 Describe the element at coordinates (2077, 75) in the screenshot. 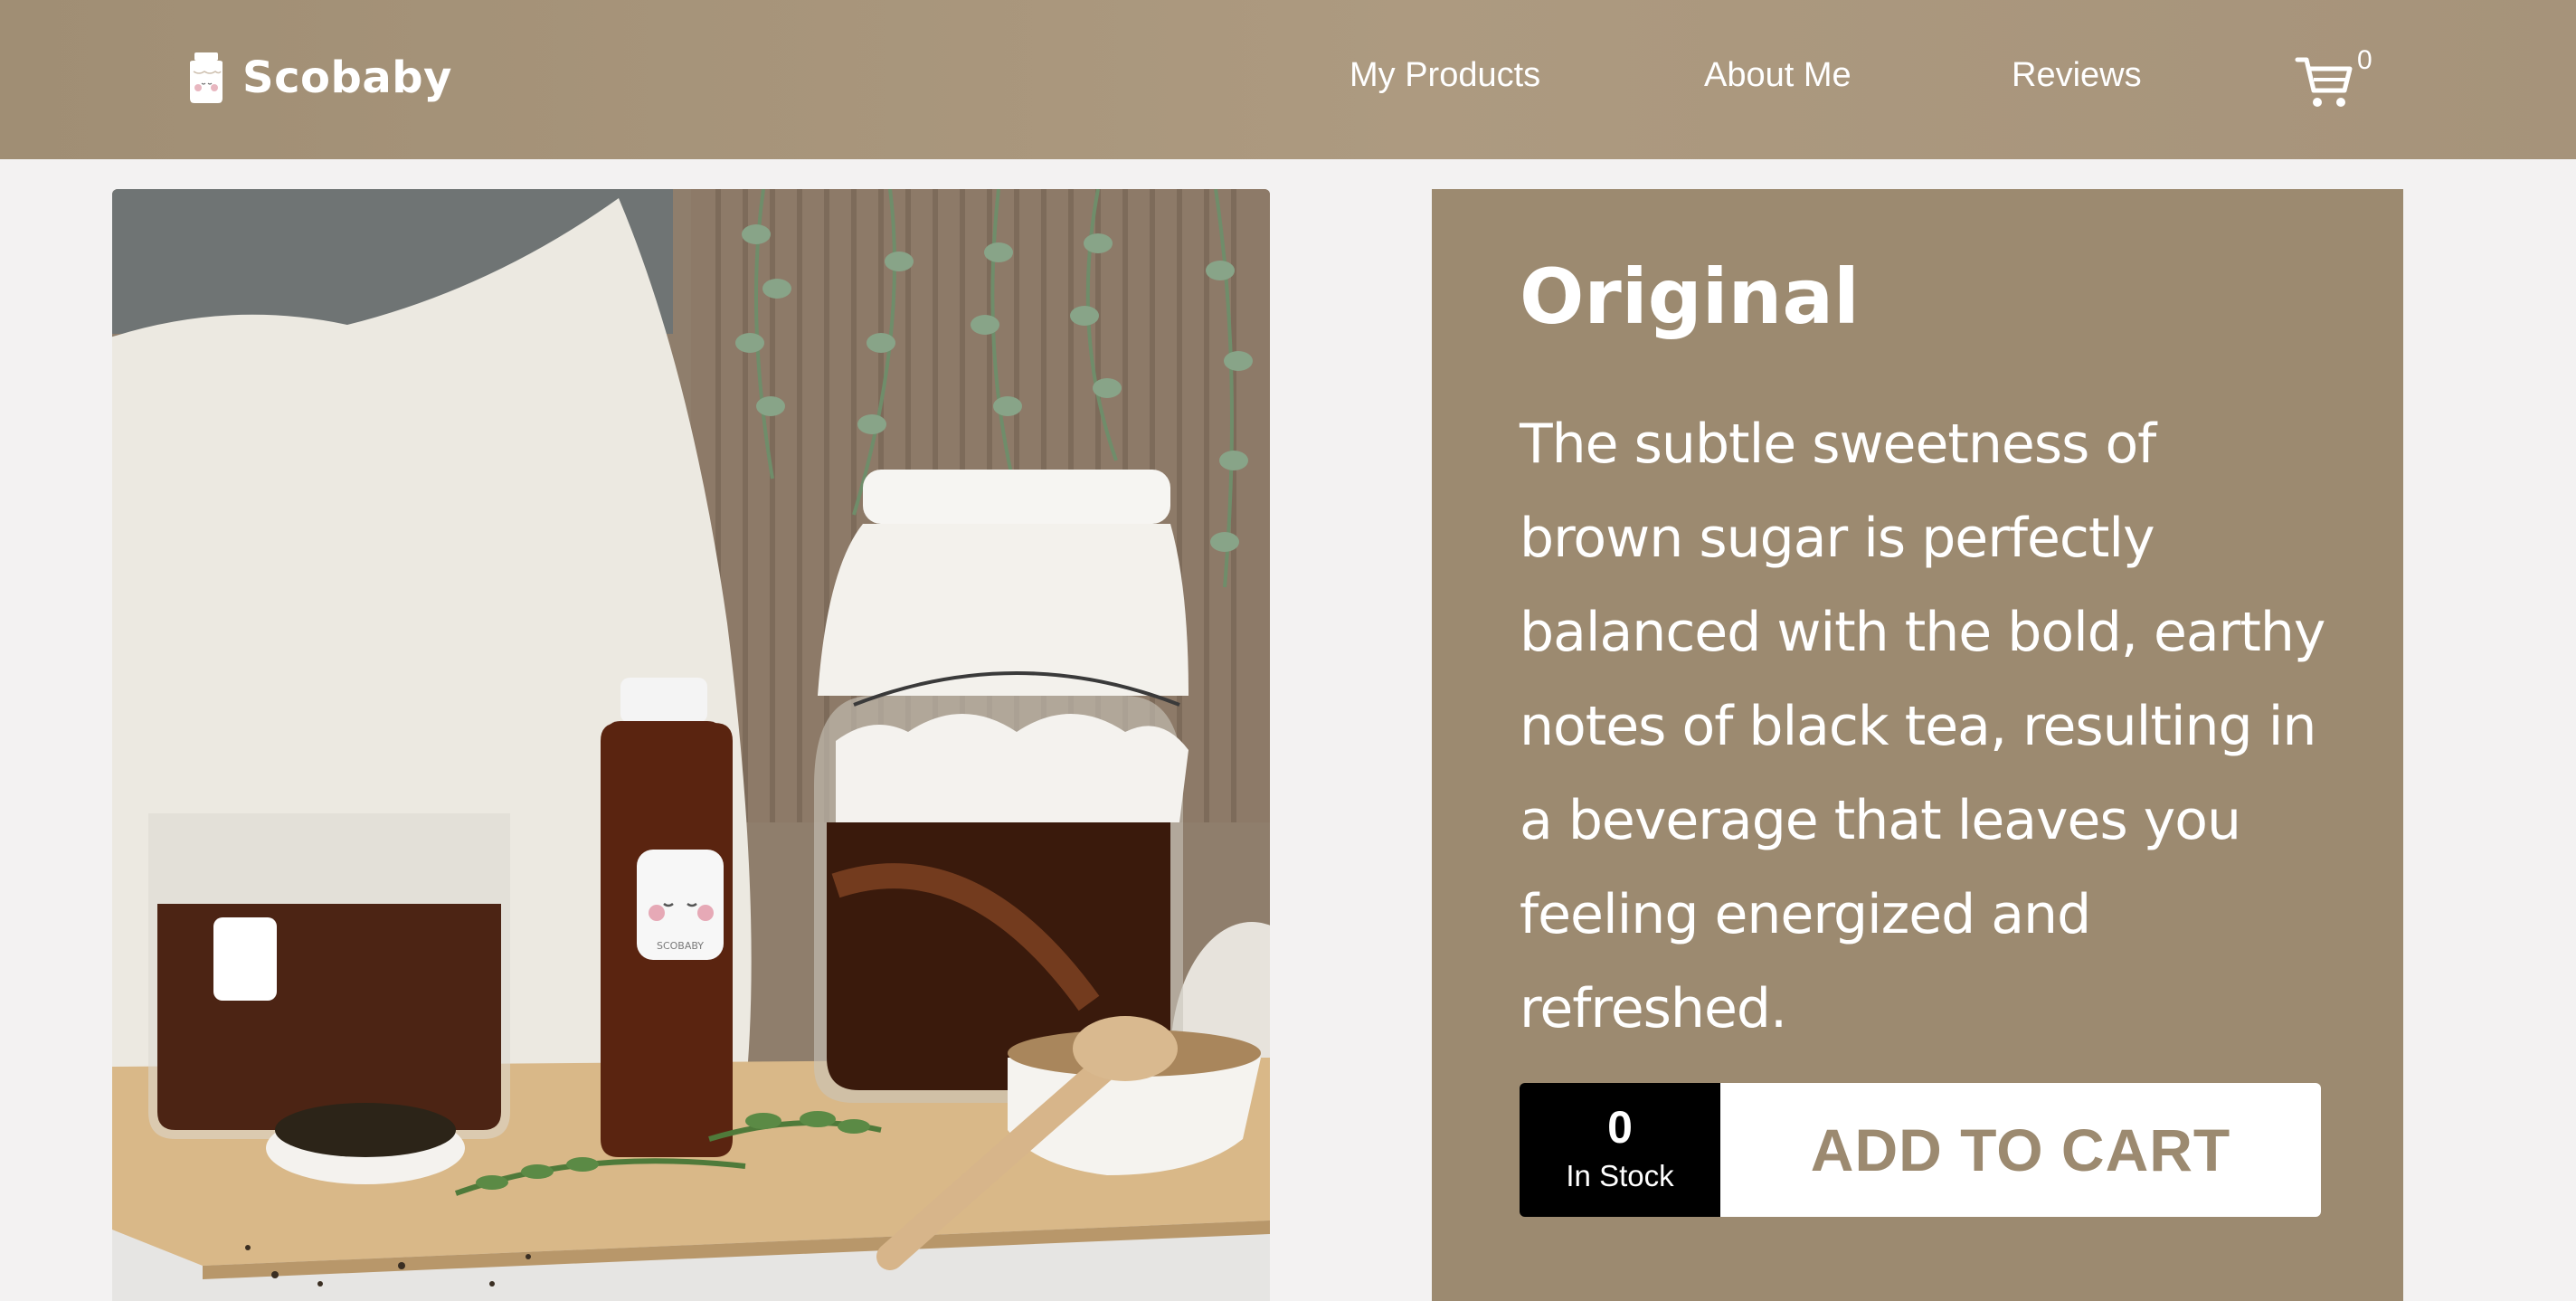

I see `nav-link-reviews: Reviews` at that location.